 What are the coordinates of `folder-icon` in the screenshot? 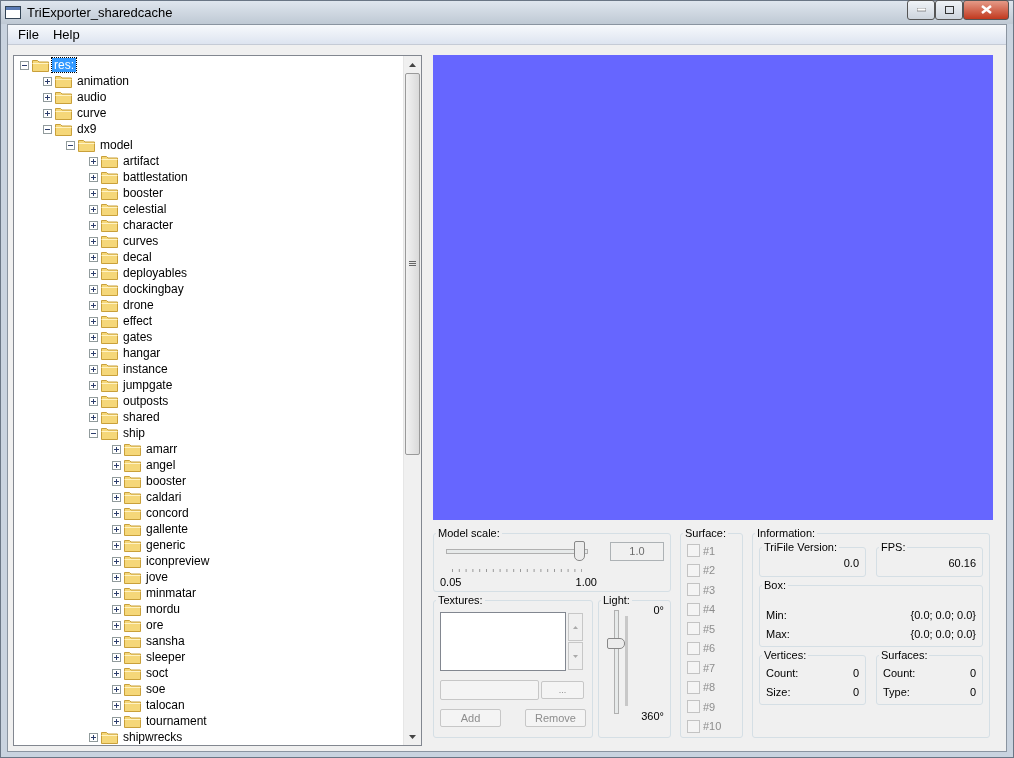 It's located at (132, 705).